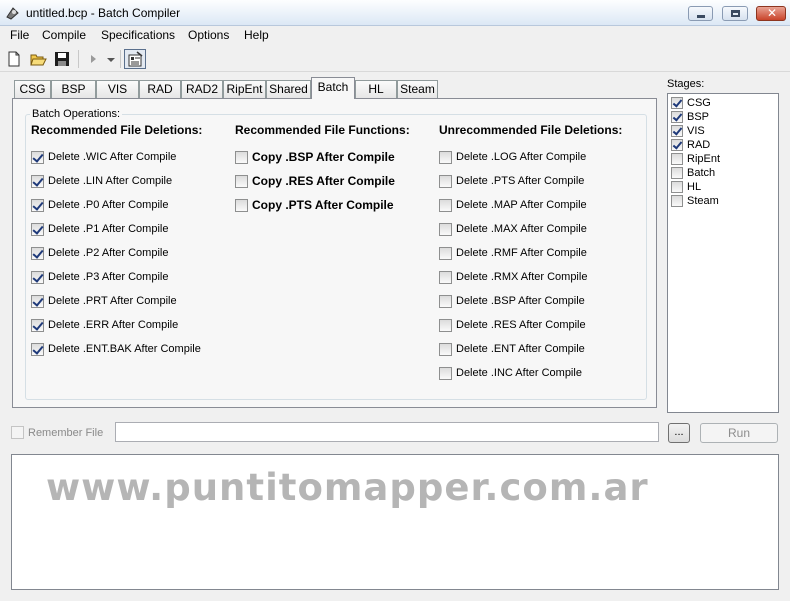 The image size is (790, 601). I want to click on delete-prt-checkbox: Delete .PRT After Compile, so click(104, 301).